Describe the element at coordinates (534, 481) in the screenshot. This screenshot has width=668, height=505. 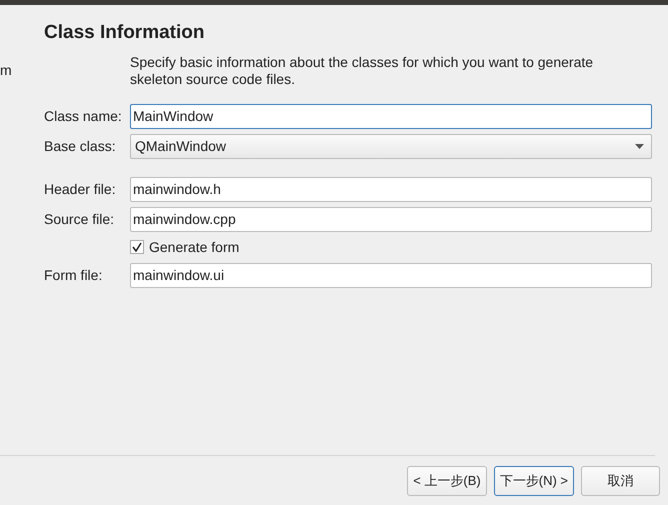
I see `wizard-button: 下一步(N) >` at that location.